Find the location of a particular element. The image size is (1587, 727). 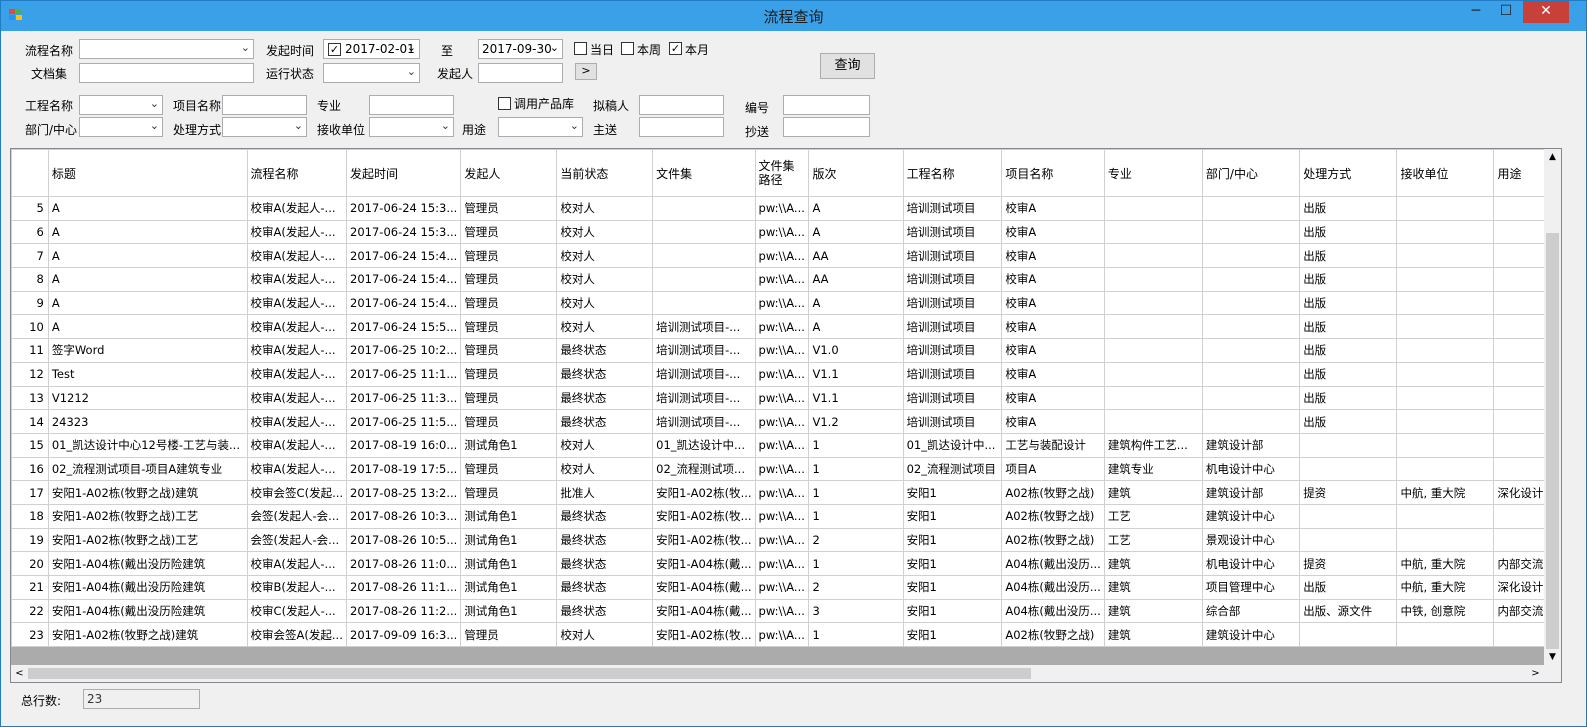

table-cell: A is located at coordinates (147, 327).